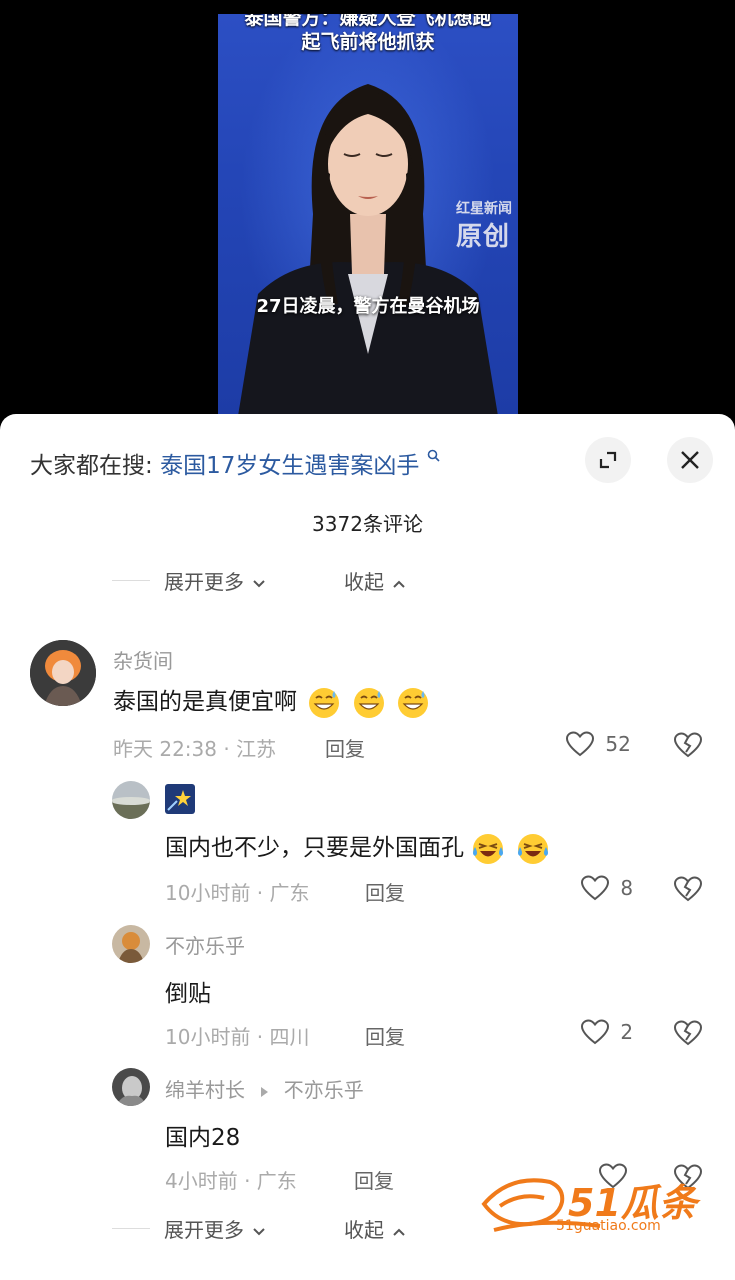 Image resolution: width=735 pixels, height=1280 pixels. I want to click on expand-icon, so click(608, 460).